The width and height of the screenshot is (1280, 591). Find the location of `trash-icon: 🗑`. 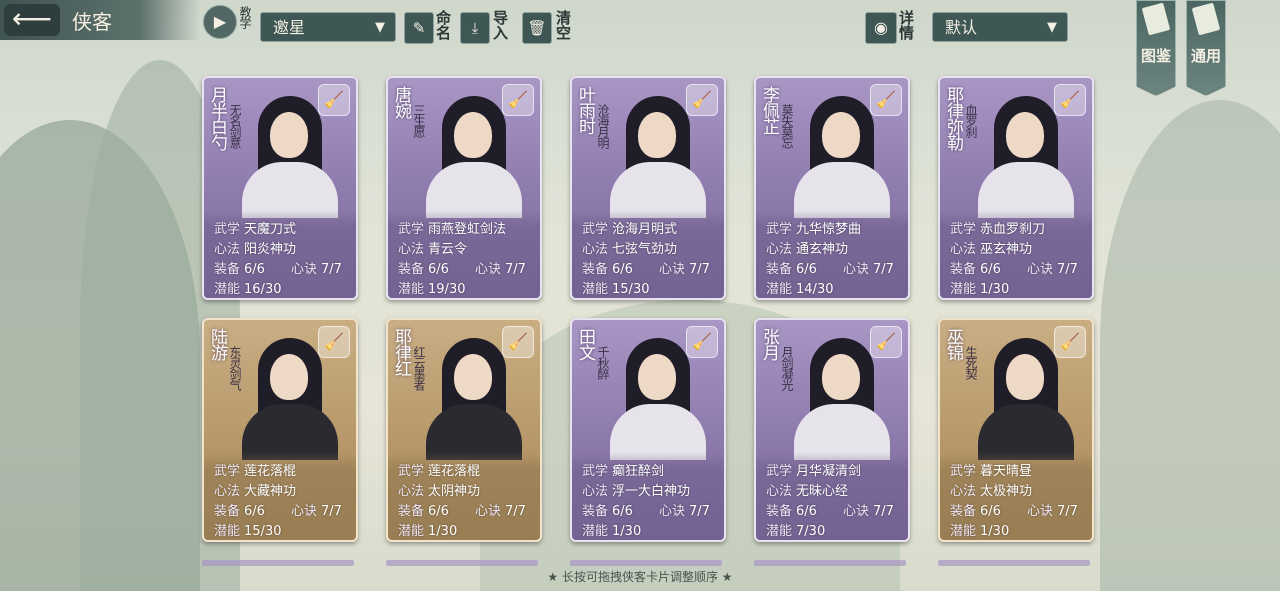

trash-icon: 🗑 is located at coordinates (537, 28).